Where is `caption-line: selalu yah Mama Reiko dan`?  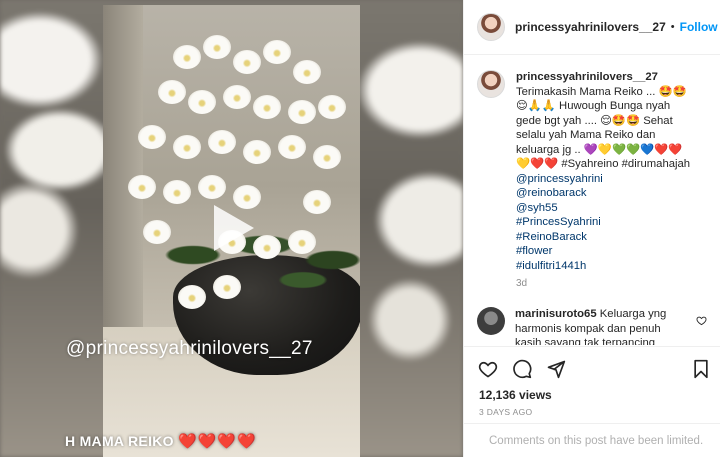
caption-line: selalu yah Mama Reiko dan is located at coordinates (586, 135).